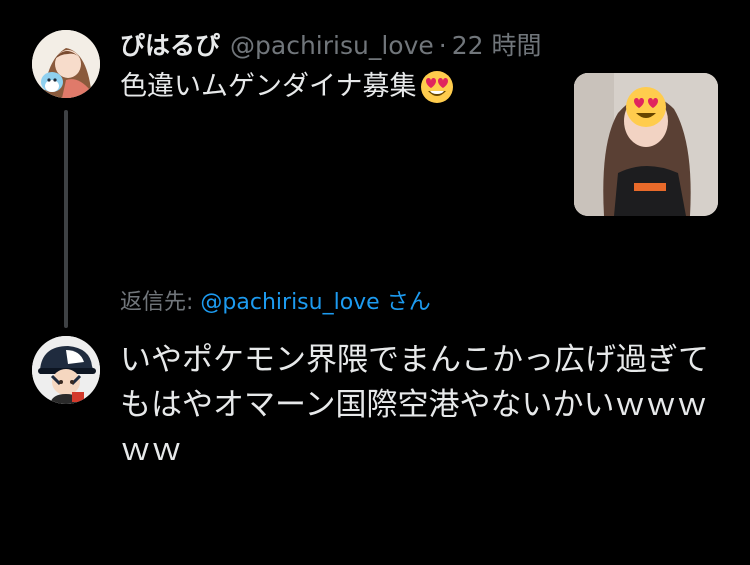 This screenshot has width=750, height=565. Describe the element at coordinates (497, 46) in the screenshot. I see `timestamp: 22 時間` at that location.